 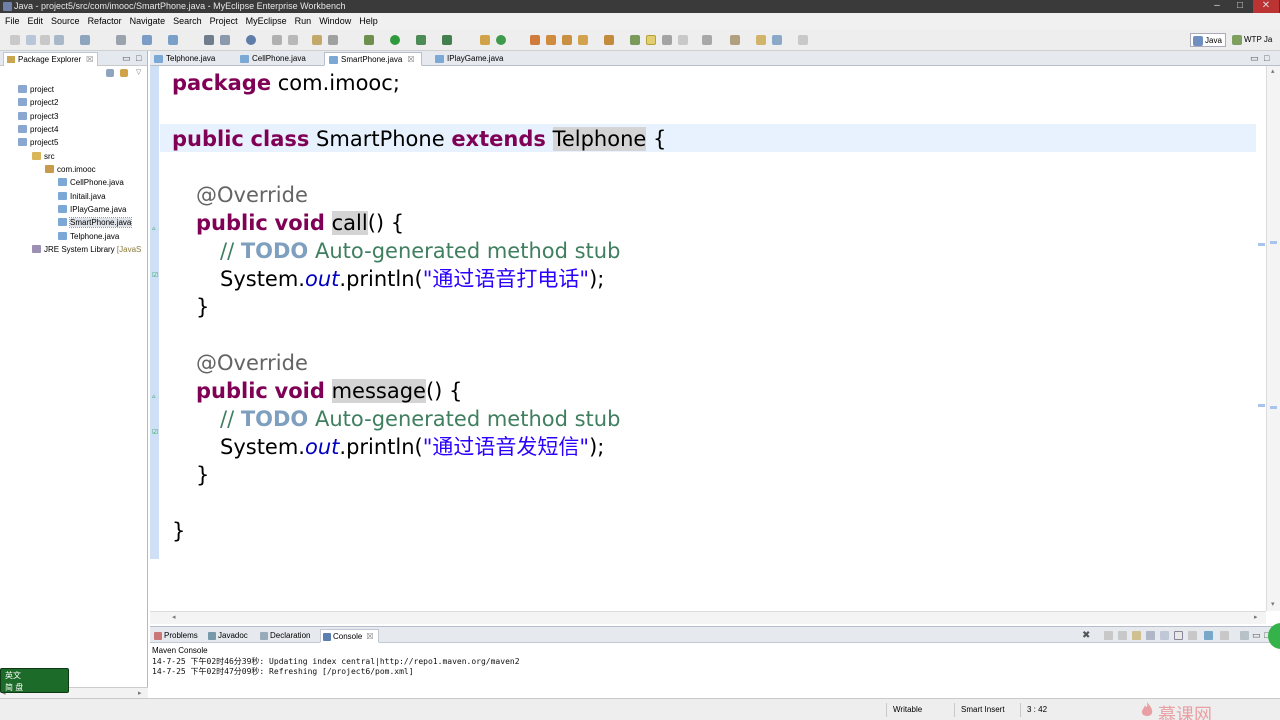 What do you see at coordinates (34, 129) in the screenshot?
I see `tree-item-project4: project4` at bounding box center [34, 129].